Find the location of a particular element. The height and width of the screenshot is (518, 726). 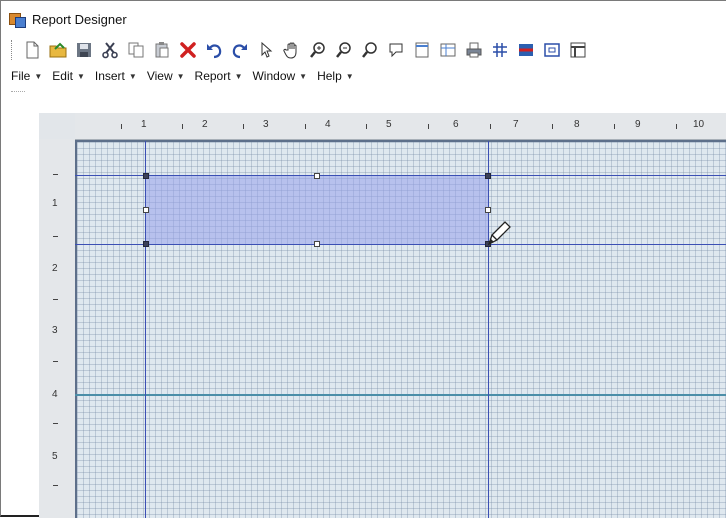

snap-icon is located at coordinates (552, 50).